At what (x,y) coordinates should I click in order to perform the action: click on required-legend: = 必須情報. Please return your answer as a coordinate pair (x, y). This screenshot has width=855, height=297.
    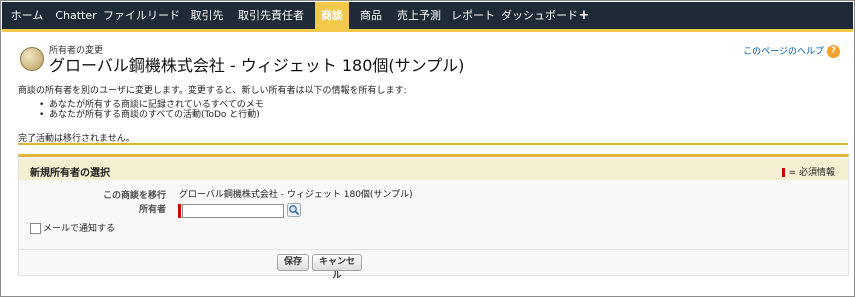
    Looking at the image, I should click on (808, 171).